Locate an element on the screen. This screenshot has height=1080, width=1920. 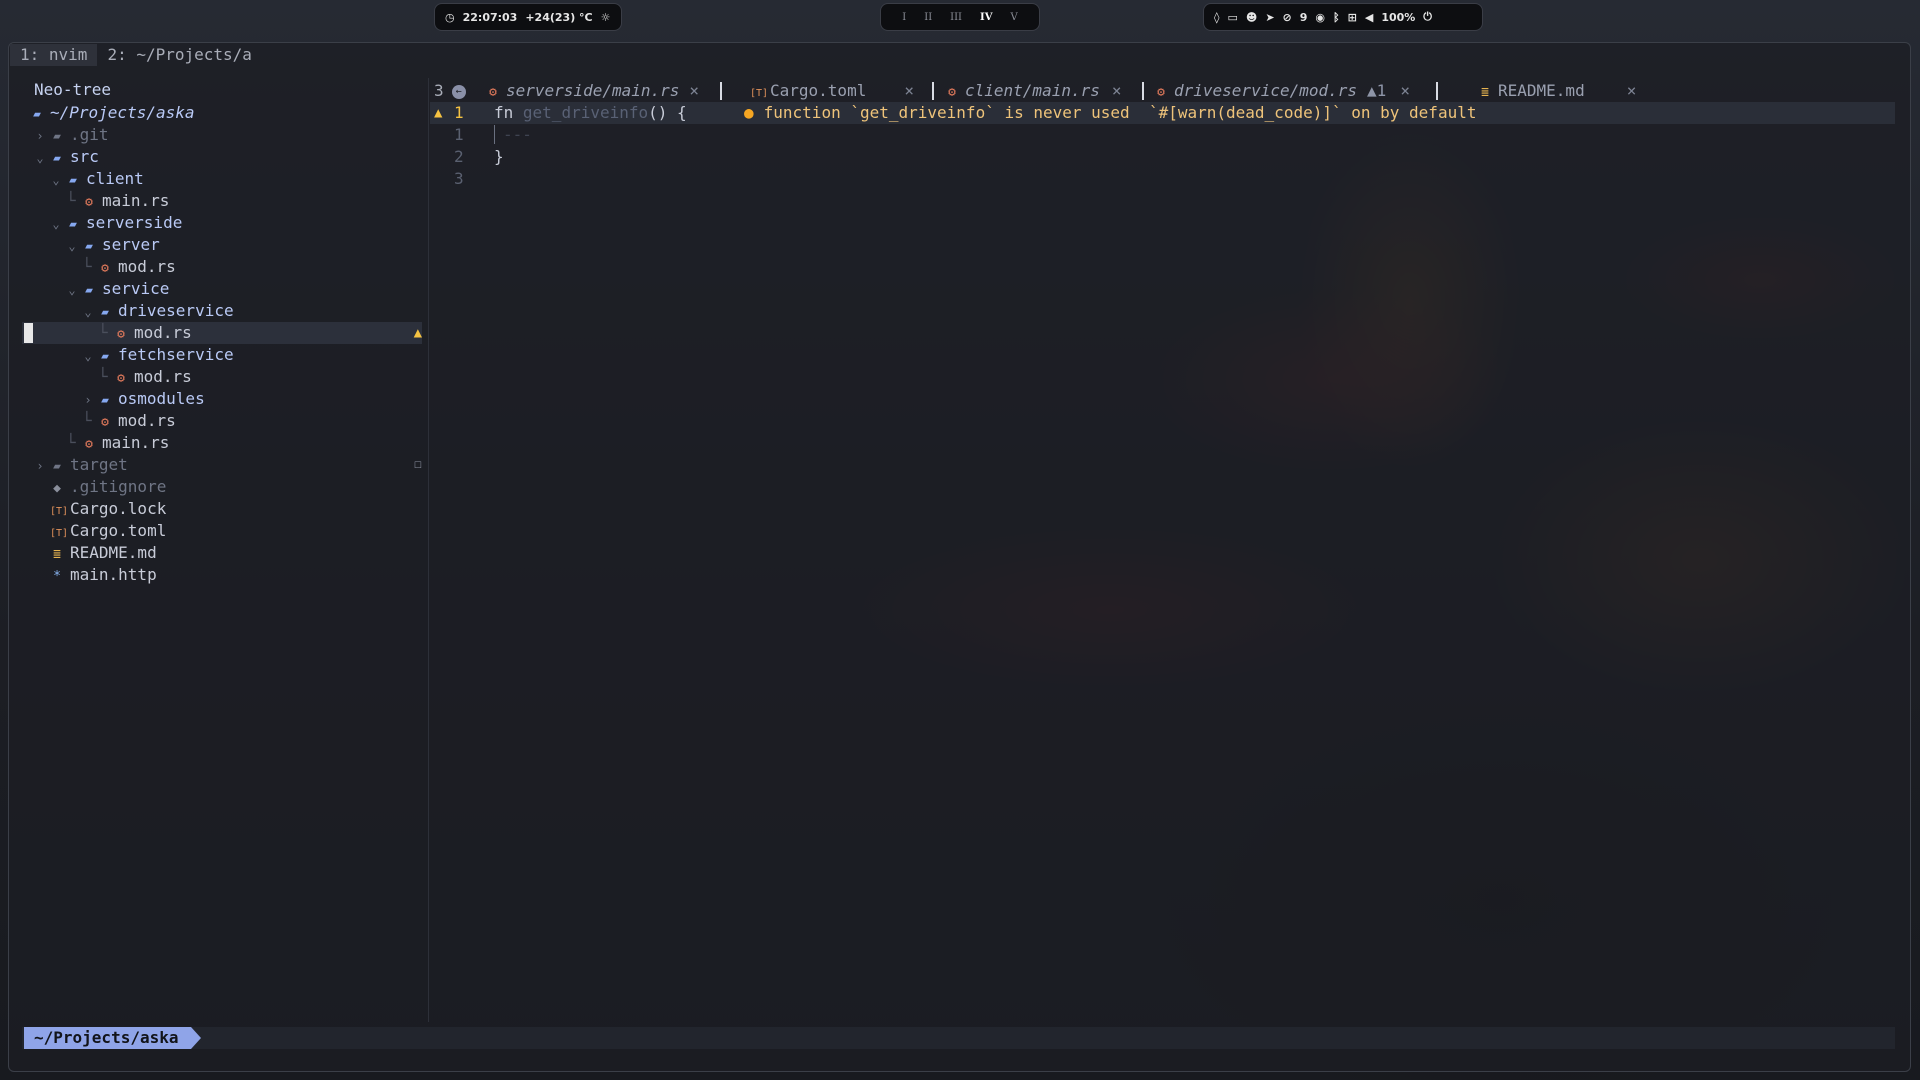
telegram-icon: ➤ is located at coordinates (1269, 17).